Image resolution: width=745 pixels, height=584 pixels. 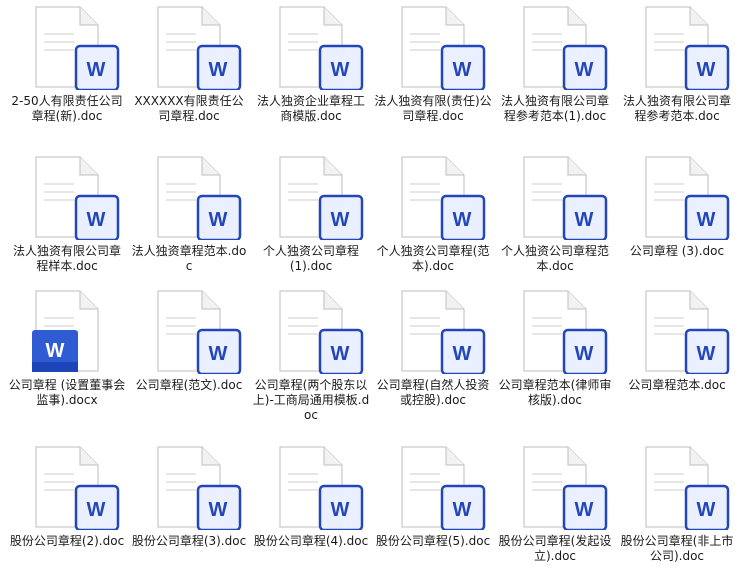 I want to click on file-name-label: 法人独资有限公司章程参考范本.doc, so click(x=676, y=108).